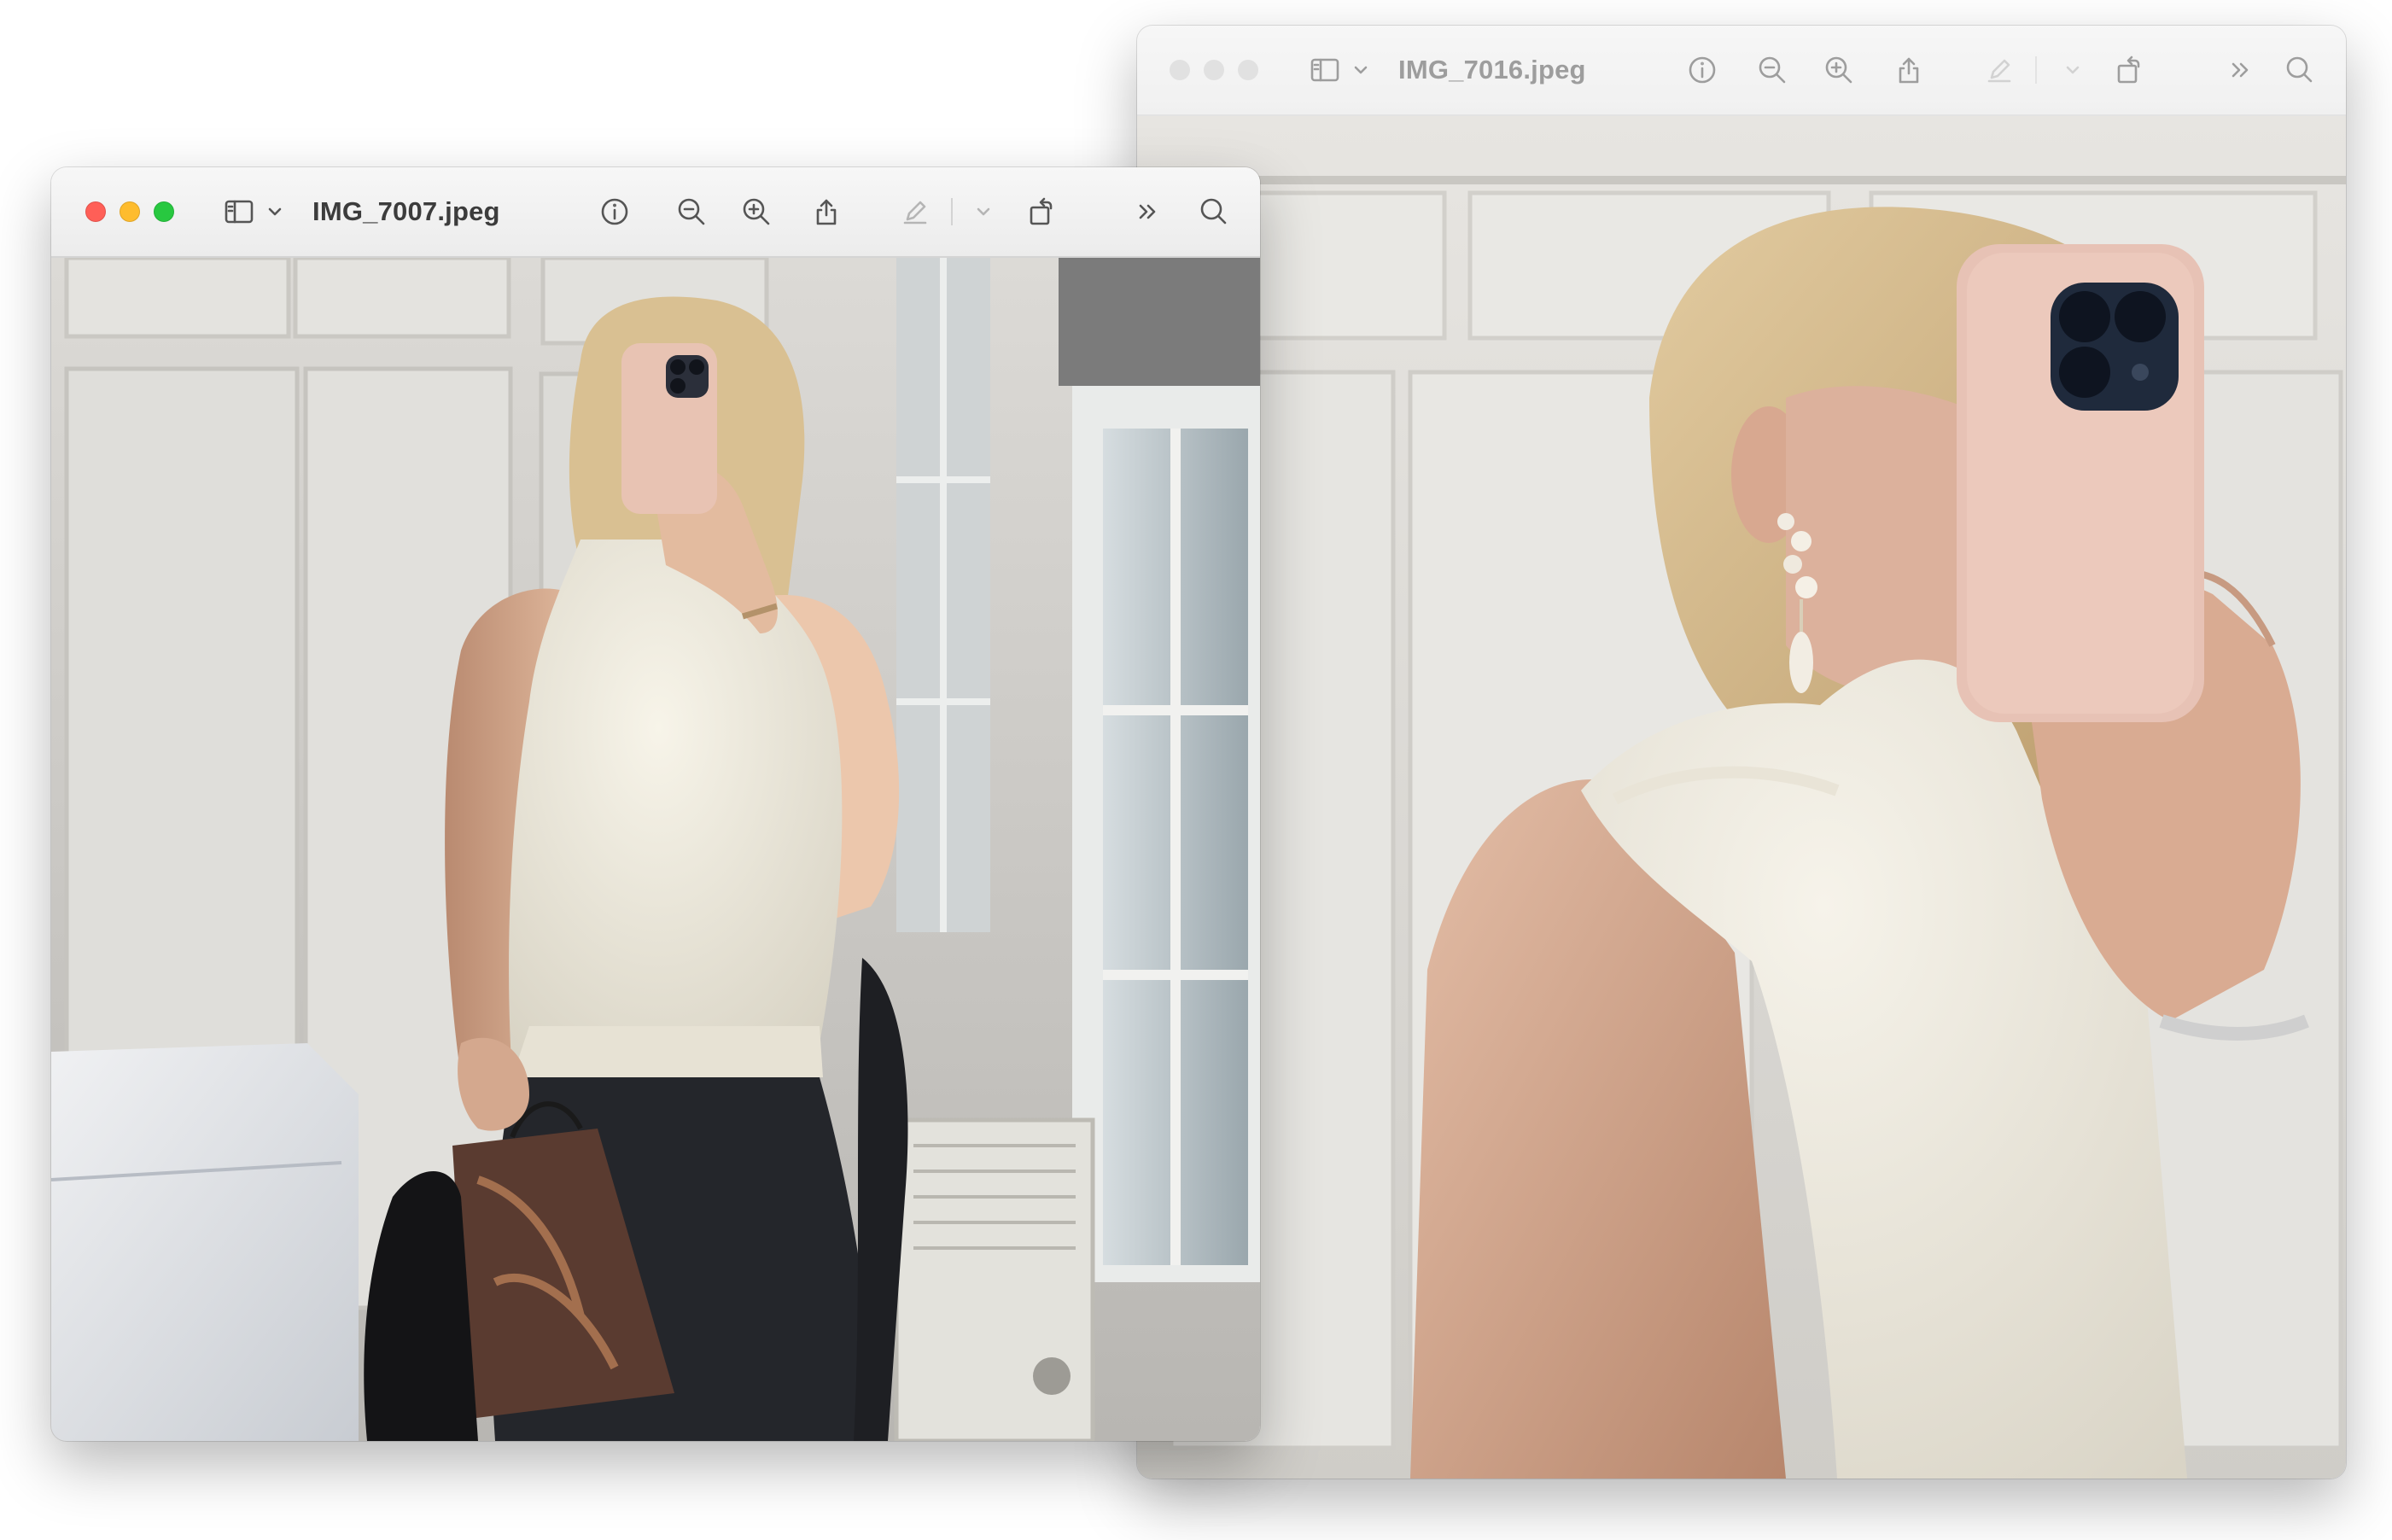 This screenshot has height=1540, width=2392. What do you see at coordinates (655, 212) in the screenshot?
I see `window-toolbar: IMG_7007.jpeg` at bounding box center [655, 212].